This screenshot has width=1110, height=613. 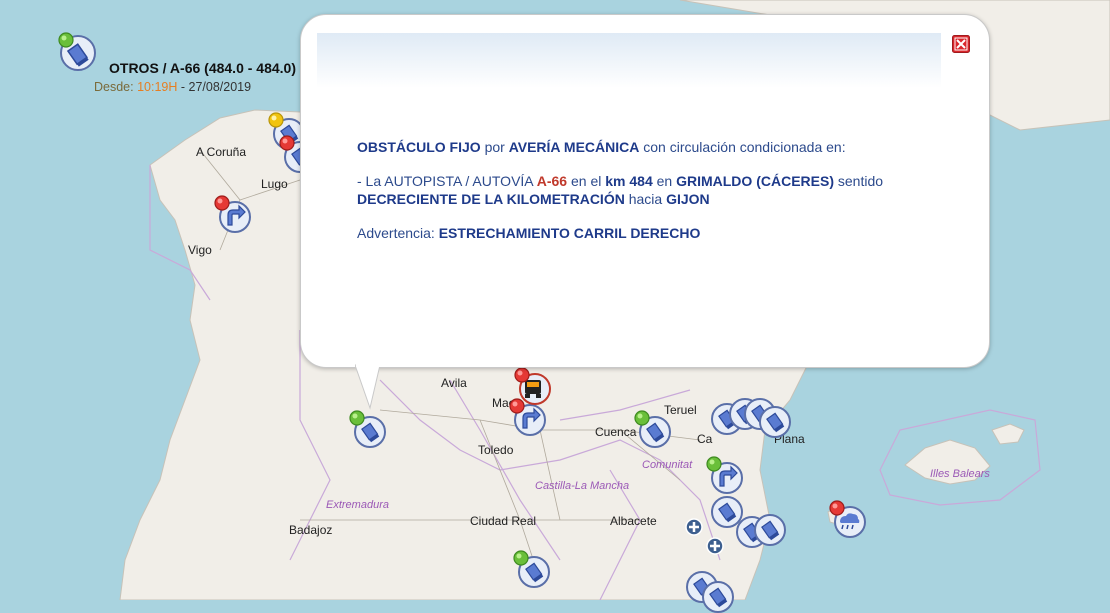 I want to click on map-marker-weather-rain-icon, so click(x=848, y=519).